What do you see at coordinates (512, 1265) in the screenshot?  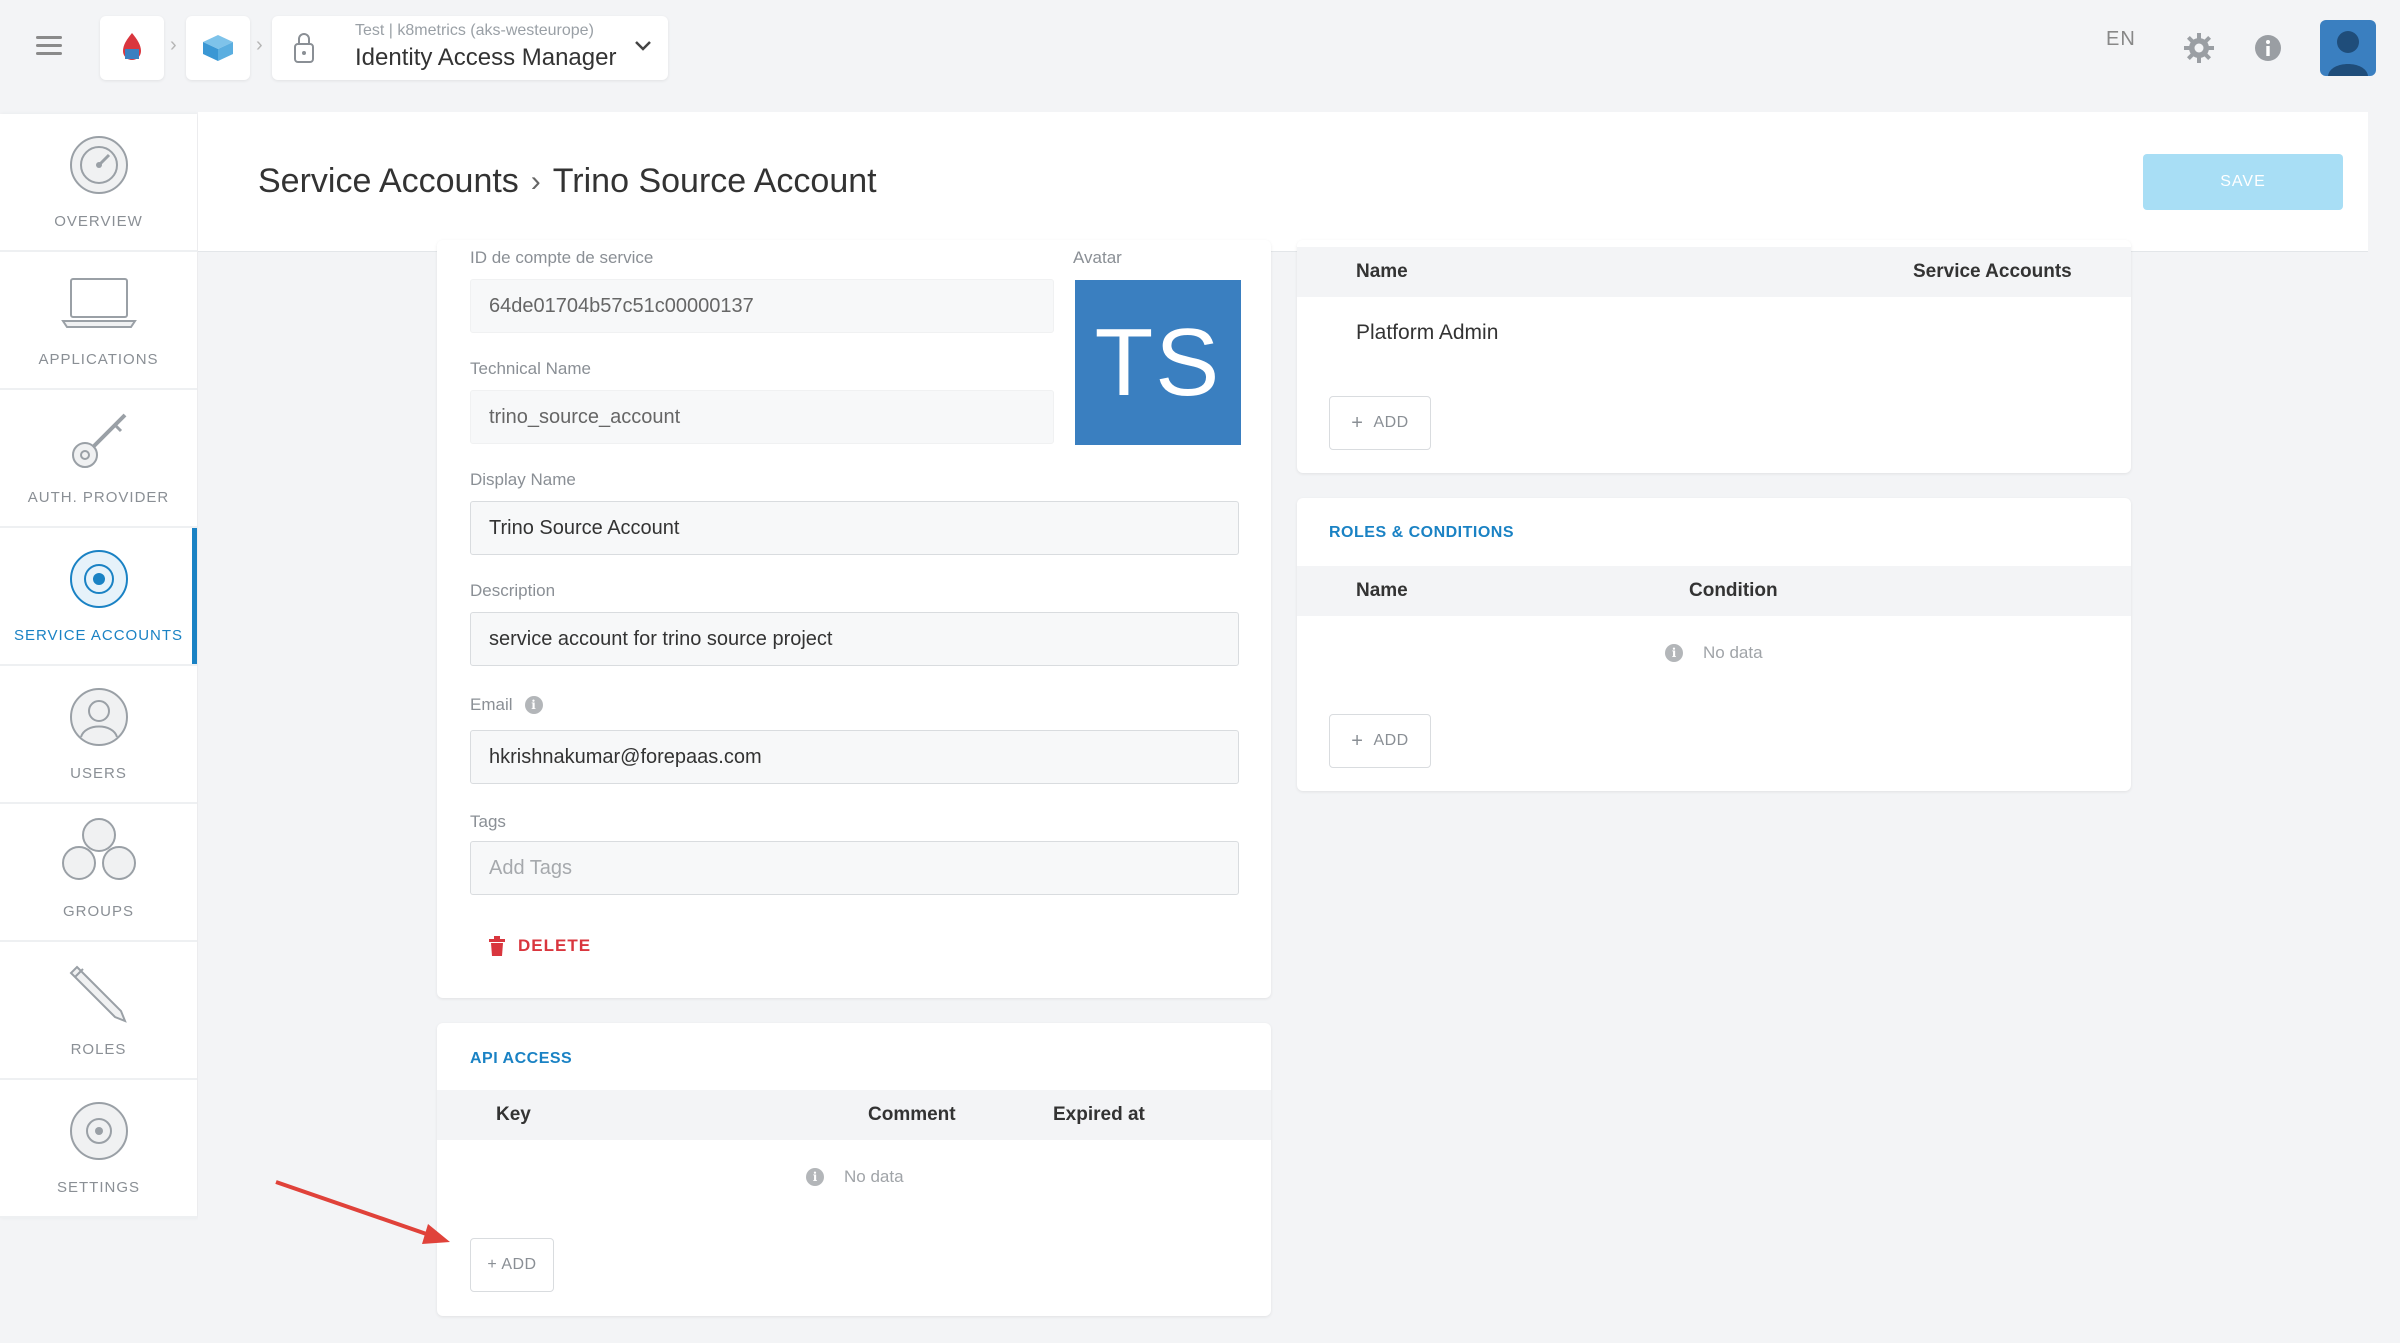 I see `api-access-add-button: + ADD` at bounding box center [512, 1265].